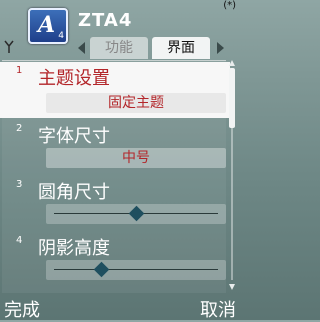 This screenshot has width=320, height=322. Describe the element at coordinates (74, 136) in the screenshot. I see `list-item-label: 字体尺寸` at that location.